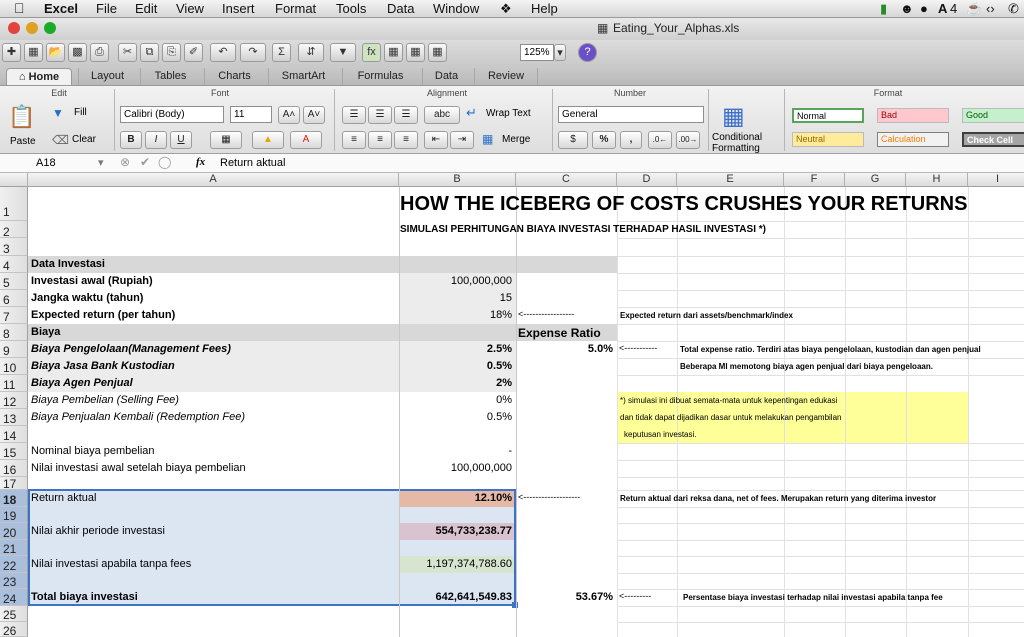 Image resolution: width=1024 pixels, height=637 pixels. Describe the element at coordinates (50, 28) in the screenshot. I see `zoom-window-icon` at that location.